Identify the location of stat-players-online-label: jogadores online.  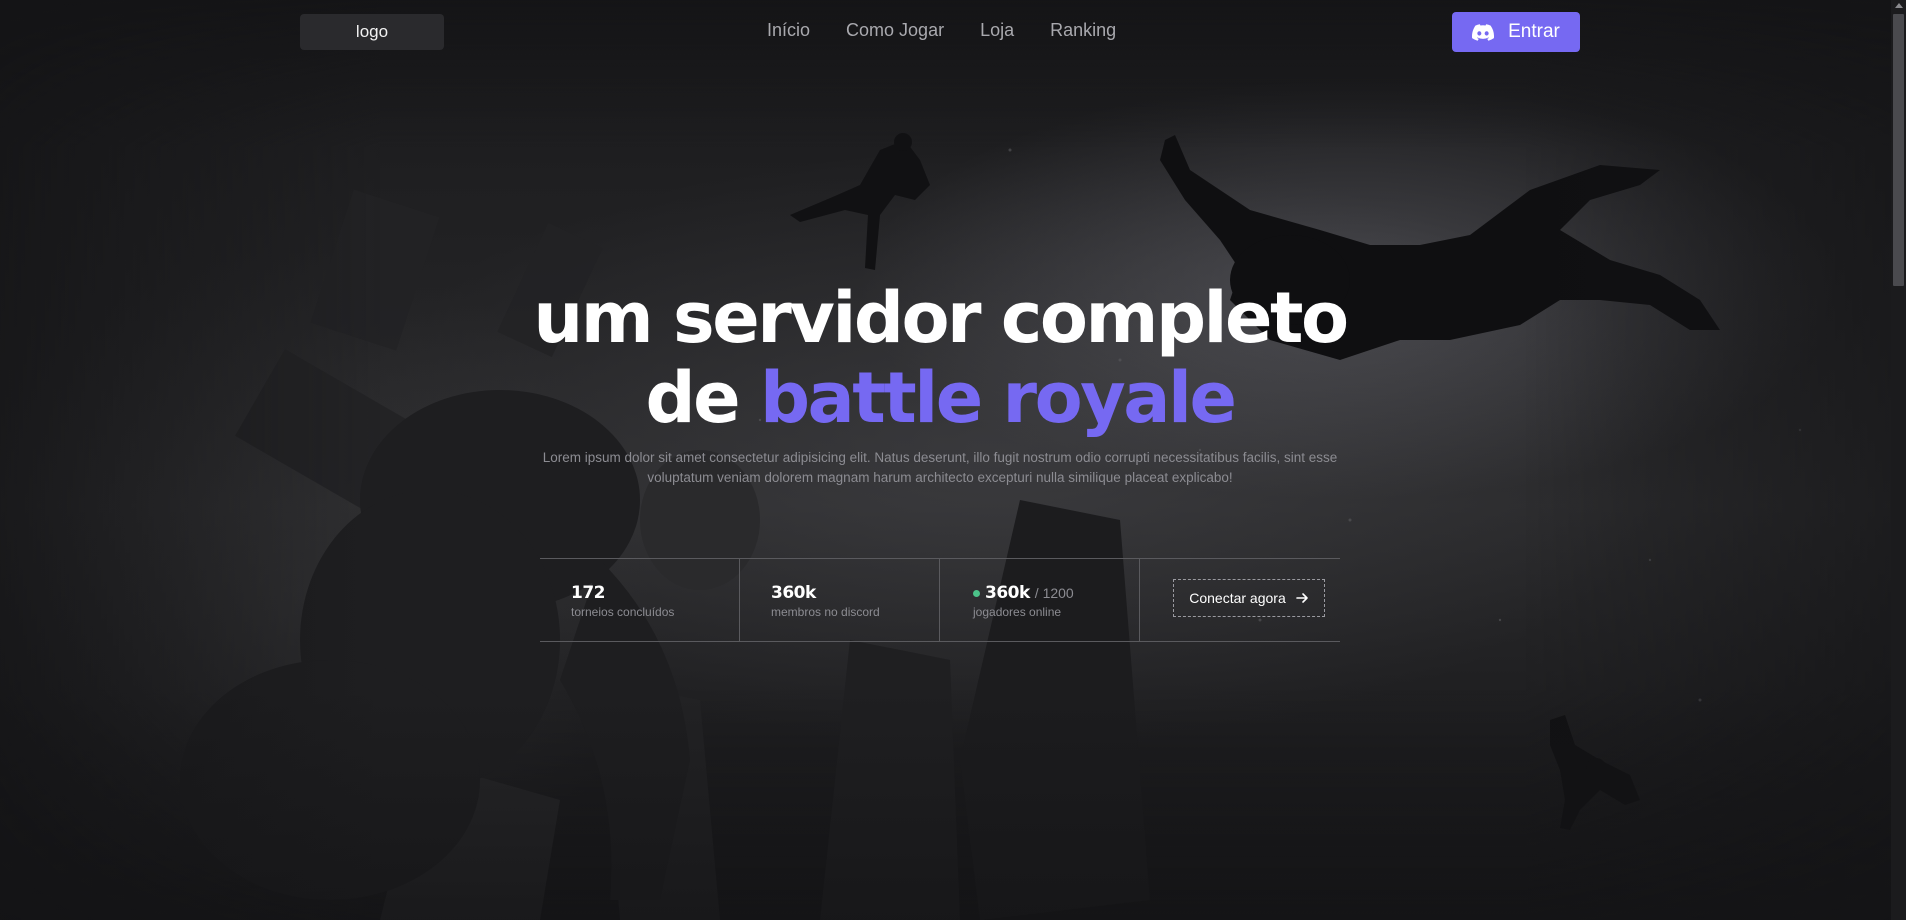
(1017, 612).